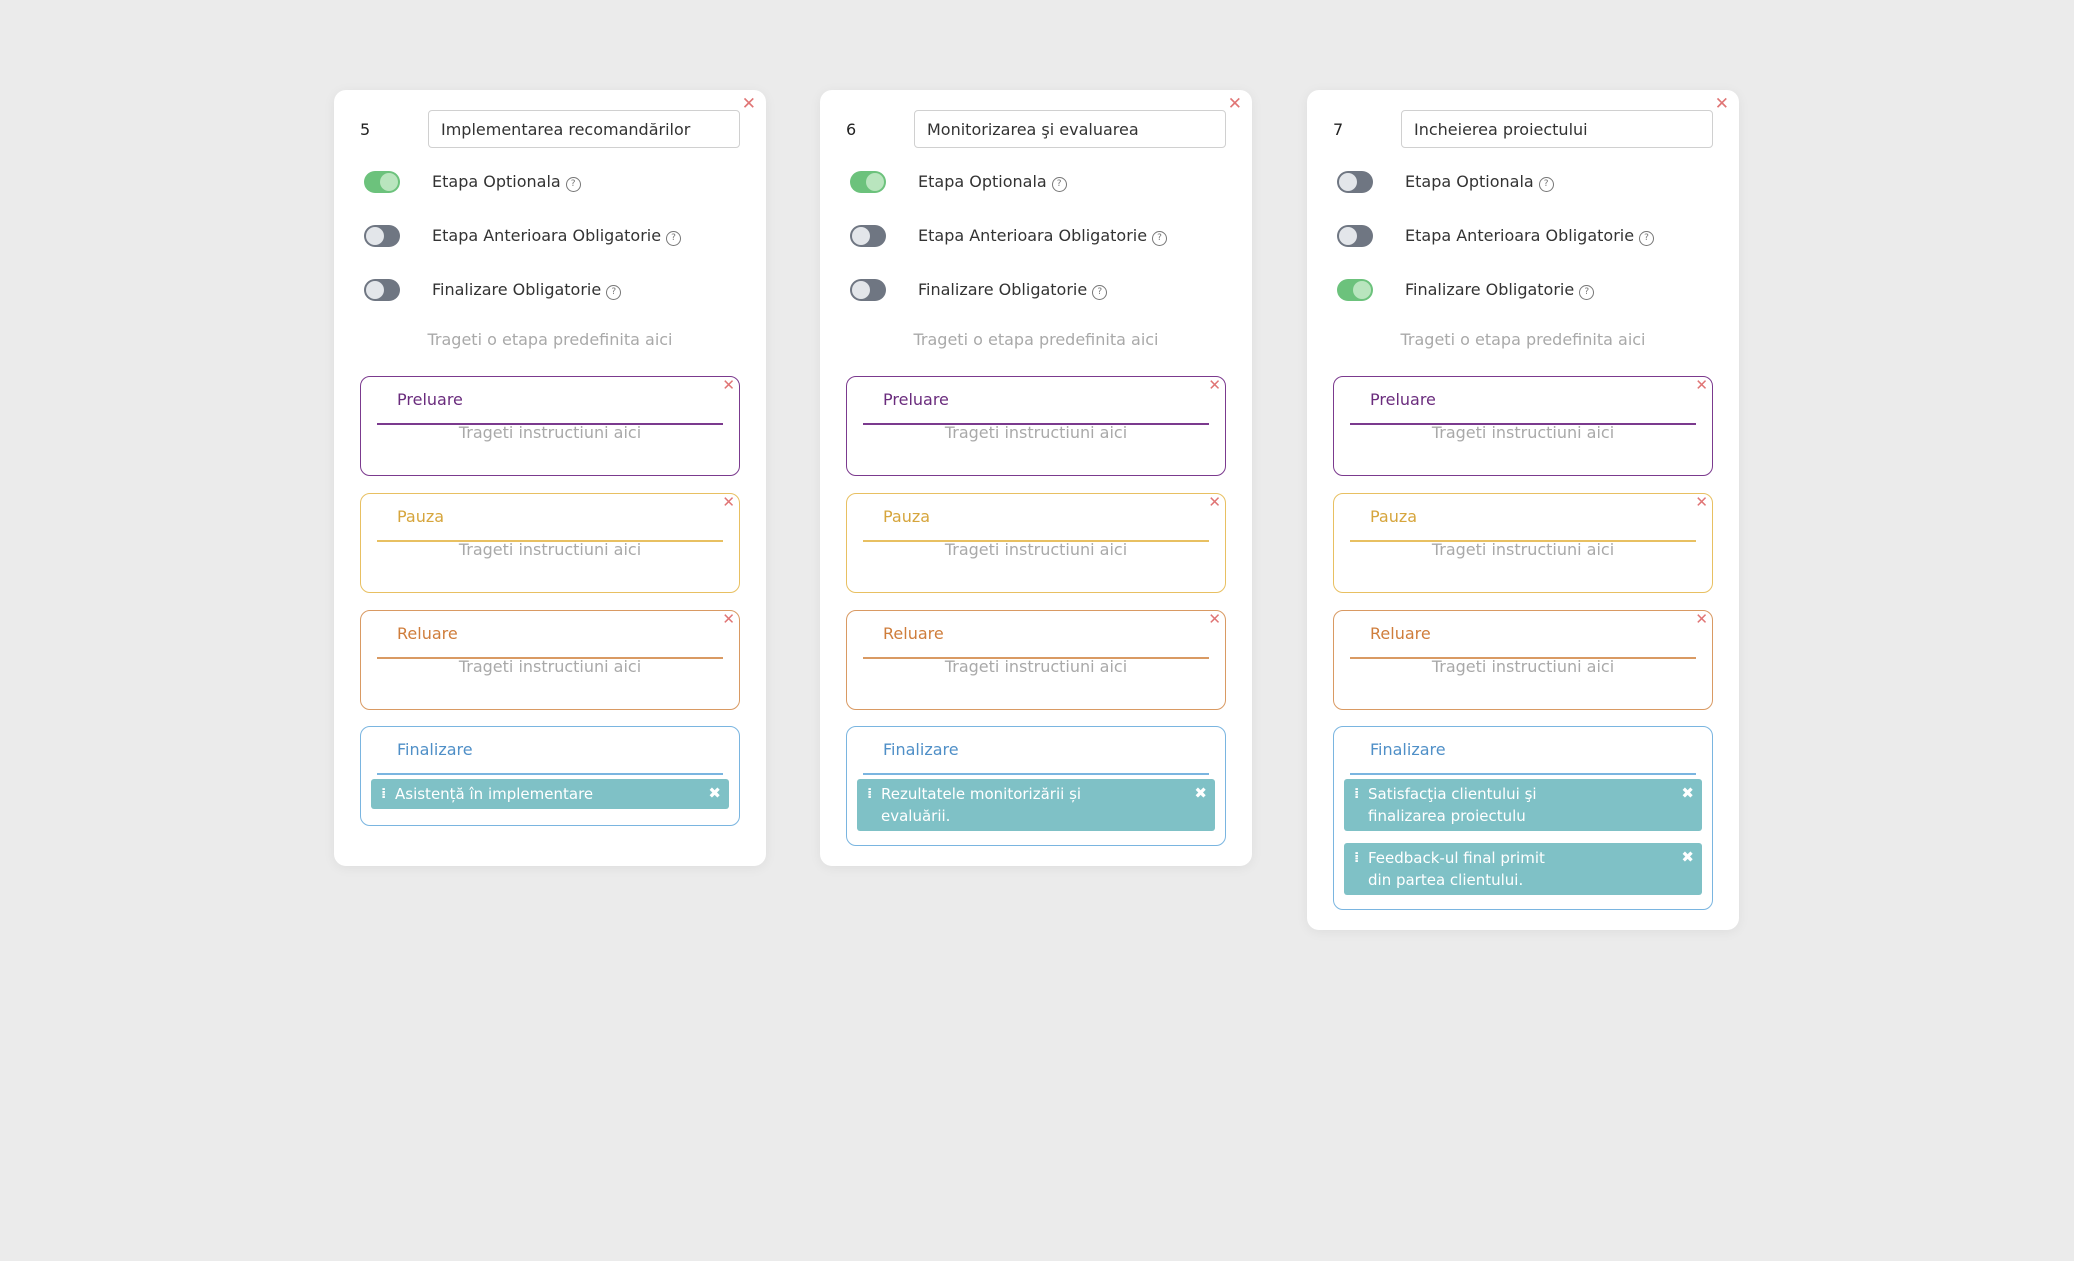  I want to click on toggle-label: Etapa Optionala?, so click(506, 182).